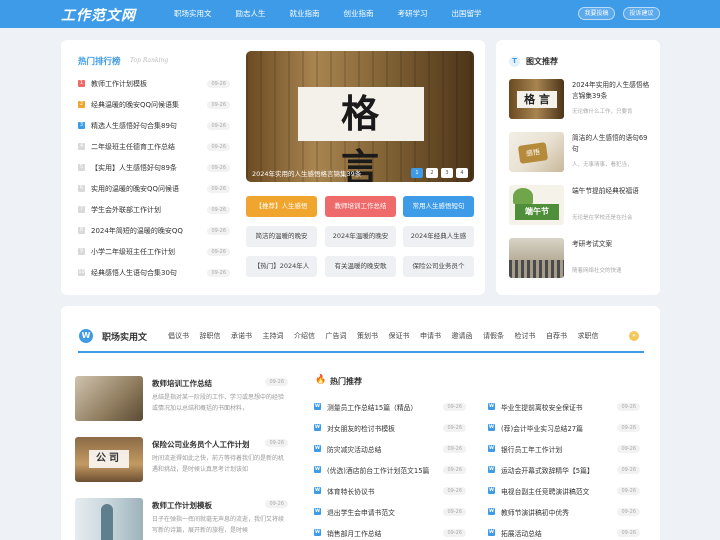 Image resolution: width=720 pixels, height=540 pixels. I want to click on pick-item: 考研考试文案 随着网络社交的快速, so click(579, 259).